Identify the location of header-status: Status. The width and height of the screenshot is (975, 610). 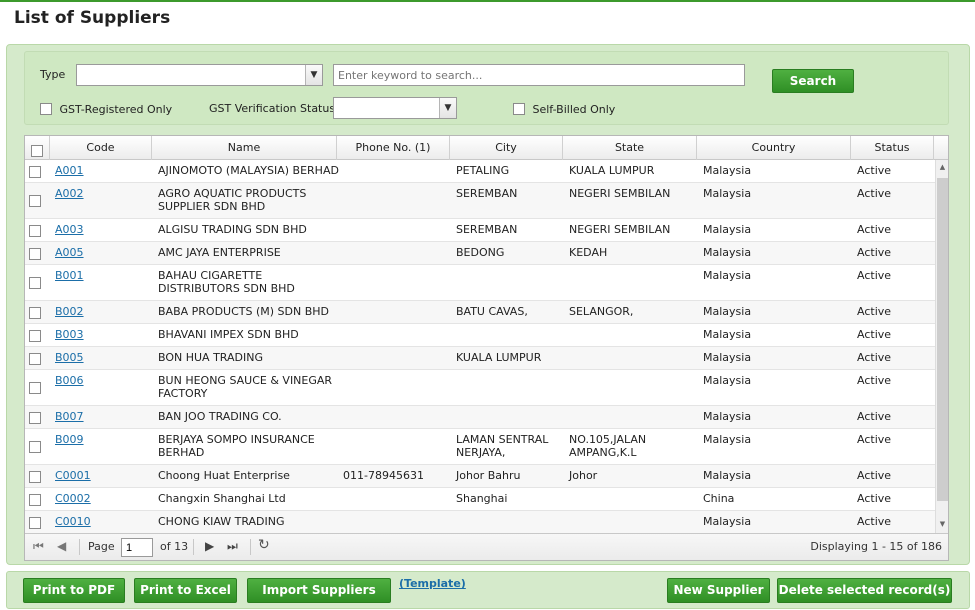
(892, 148).